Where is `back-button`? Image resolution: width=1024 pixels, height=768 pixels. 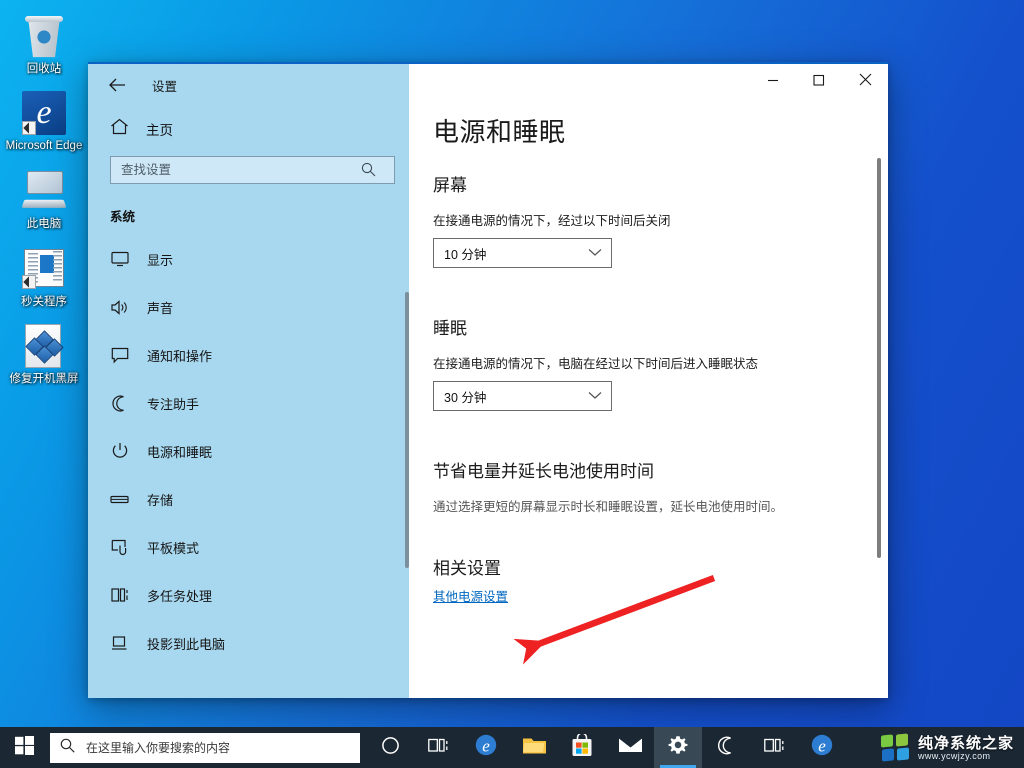
back-button is located at coordinates (117, 85).